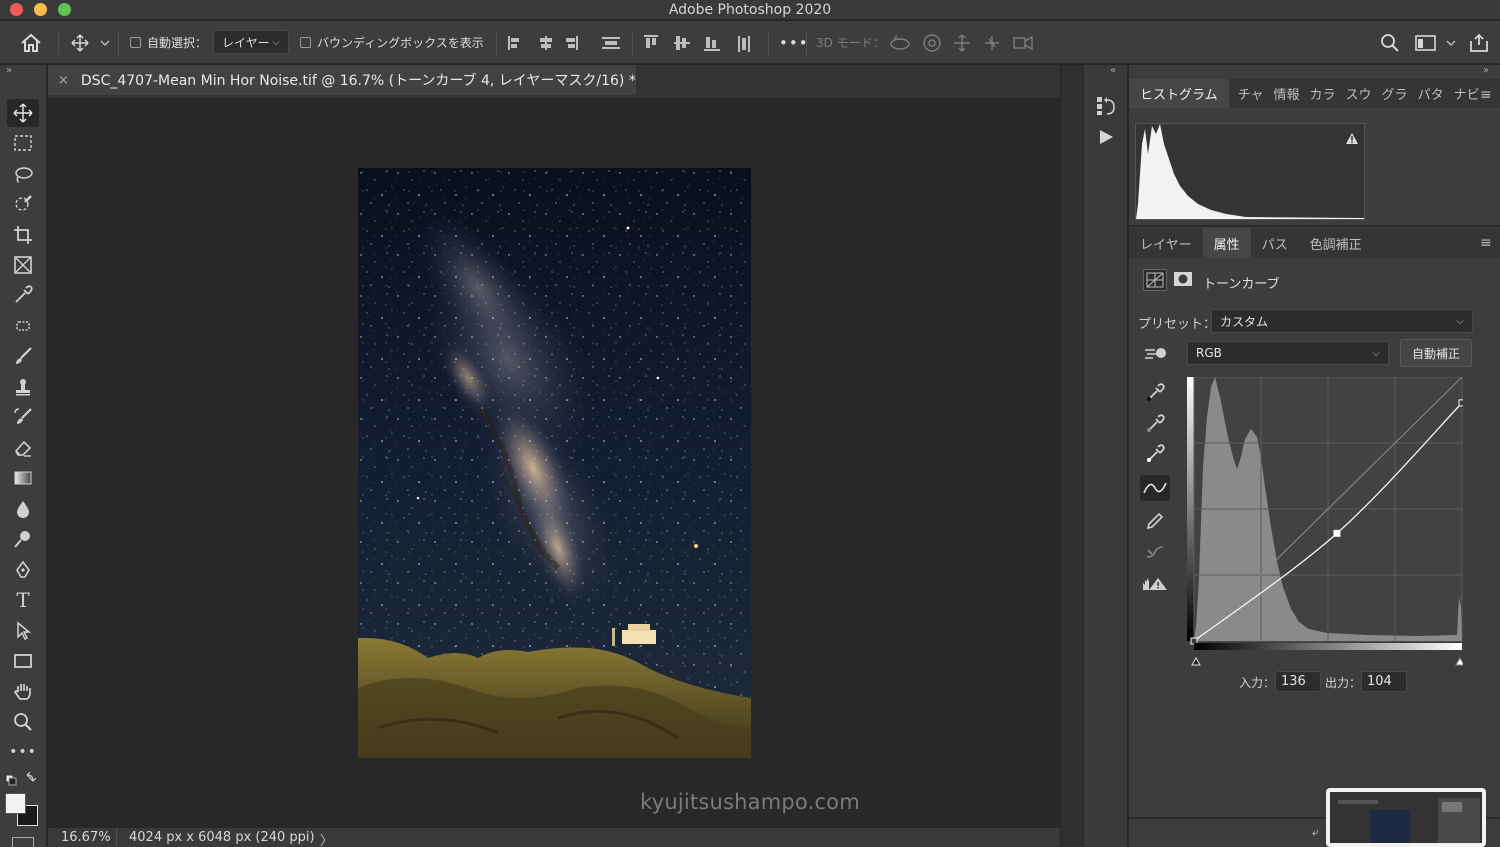 Image resolution: width=1500 pixels, height=847 pixels. I want to click on close-tab-icon: ×, so click(63, 80).